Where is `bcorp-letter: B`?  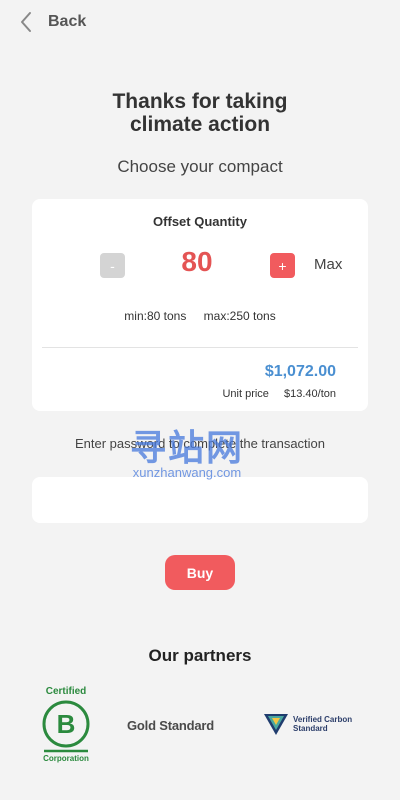
bcorp-letter: B is located at coordinates (66, 724).